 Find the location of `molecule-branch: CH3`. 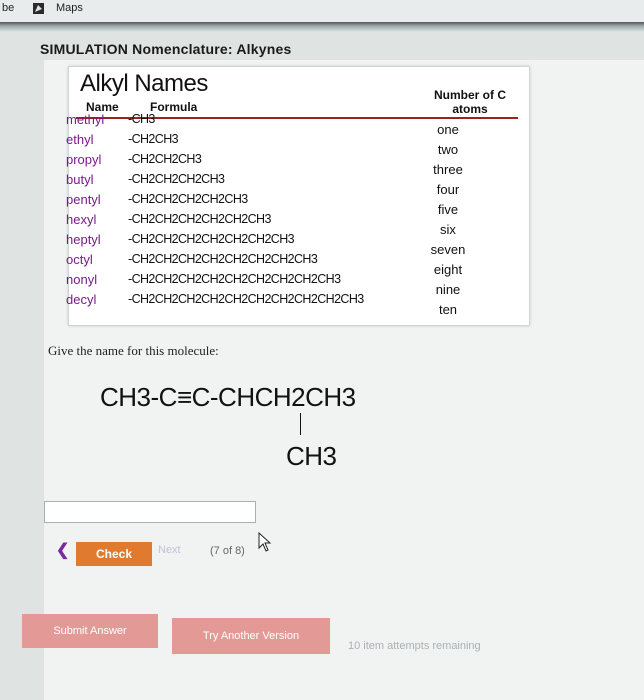

molecule-branch: CH3 is located at coordinates (311, 456).